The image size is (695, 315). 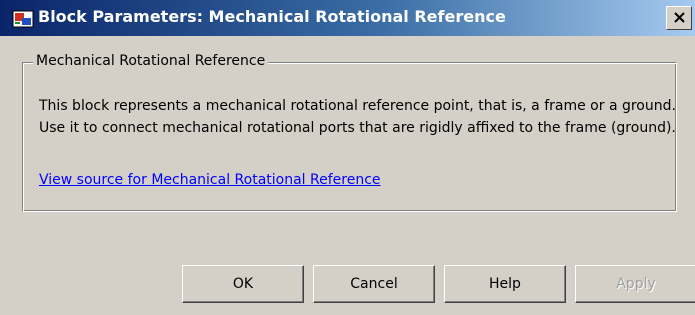 What do you see at coordinates (505, 284) in the screenshot?
I see `help-button: Help` at bounding box center [505, 284].